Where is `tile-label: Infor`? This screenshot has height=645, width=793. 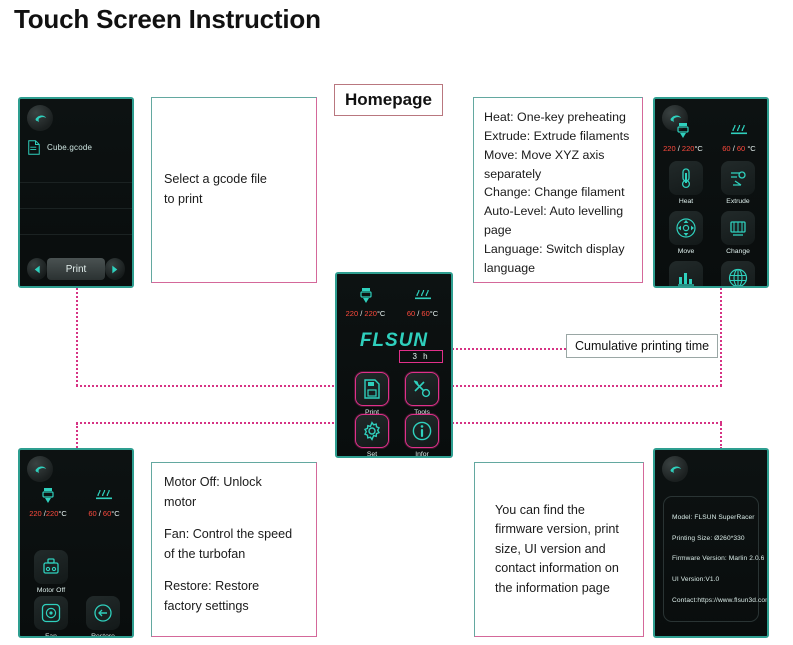
tile-label: Infor is located at coordinates (422, 454).